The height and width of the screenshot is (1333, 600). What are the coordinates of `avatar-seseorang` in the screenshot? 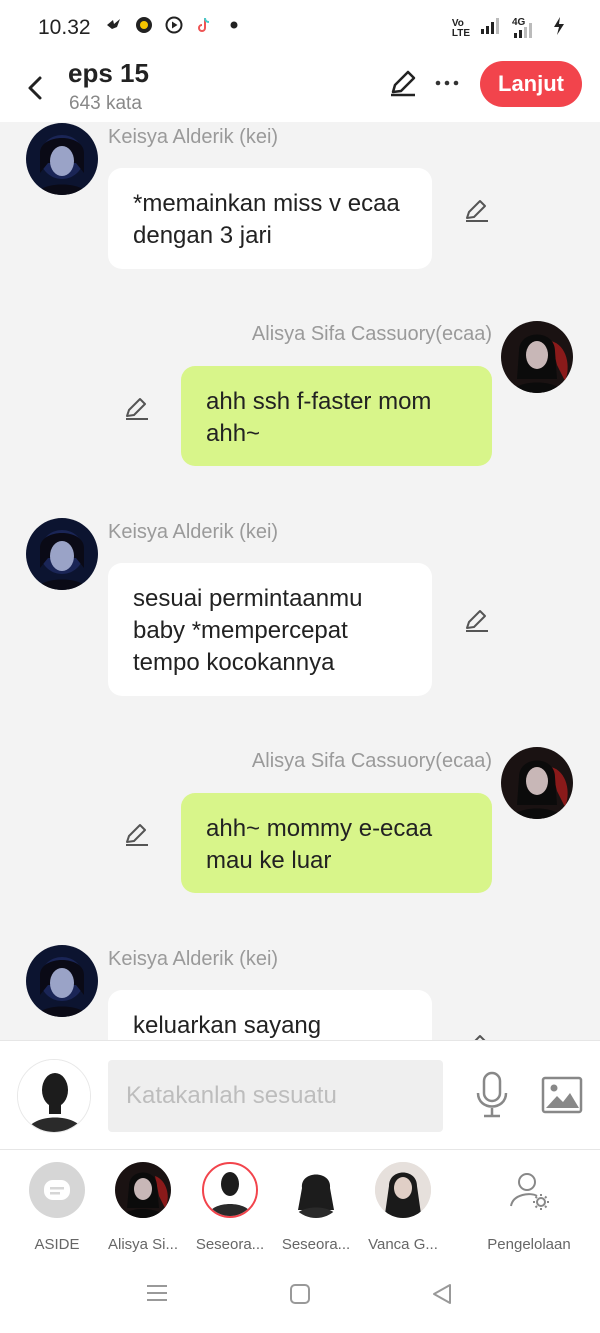 It's located at (316, 1190).